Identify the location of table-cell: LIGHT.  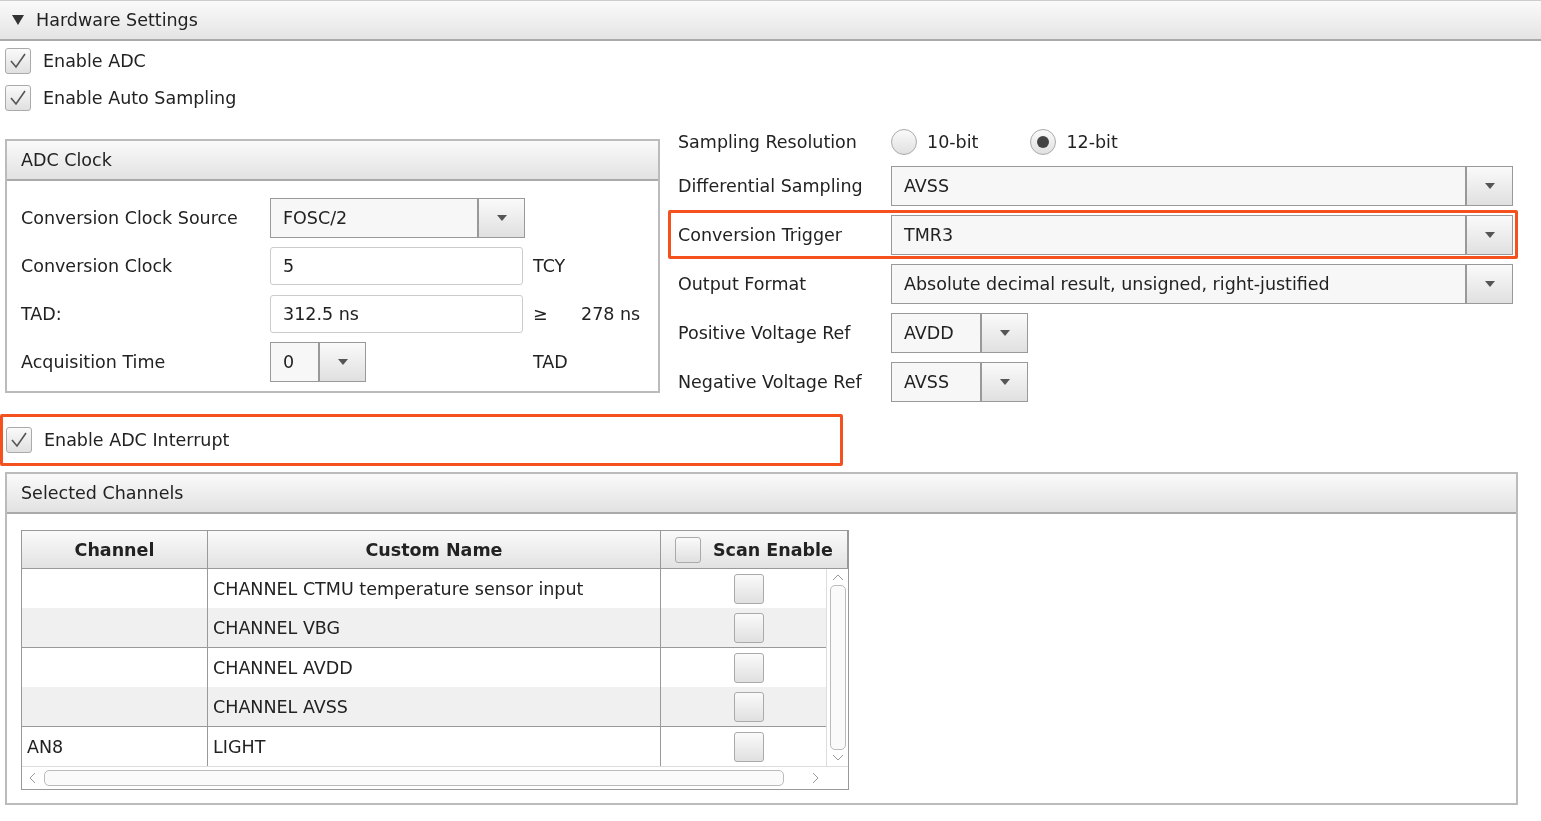
(239, 746).